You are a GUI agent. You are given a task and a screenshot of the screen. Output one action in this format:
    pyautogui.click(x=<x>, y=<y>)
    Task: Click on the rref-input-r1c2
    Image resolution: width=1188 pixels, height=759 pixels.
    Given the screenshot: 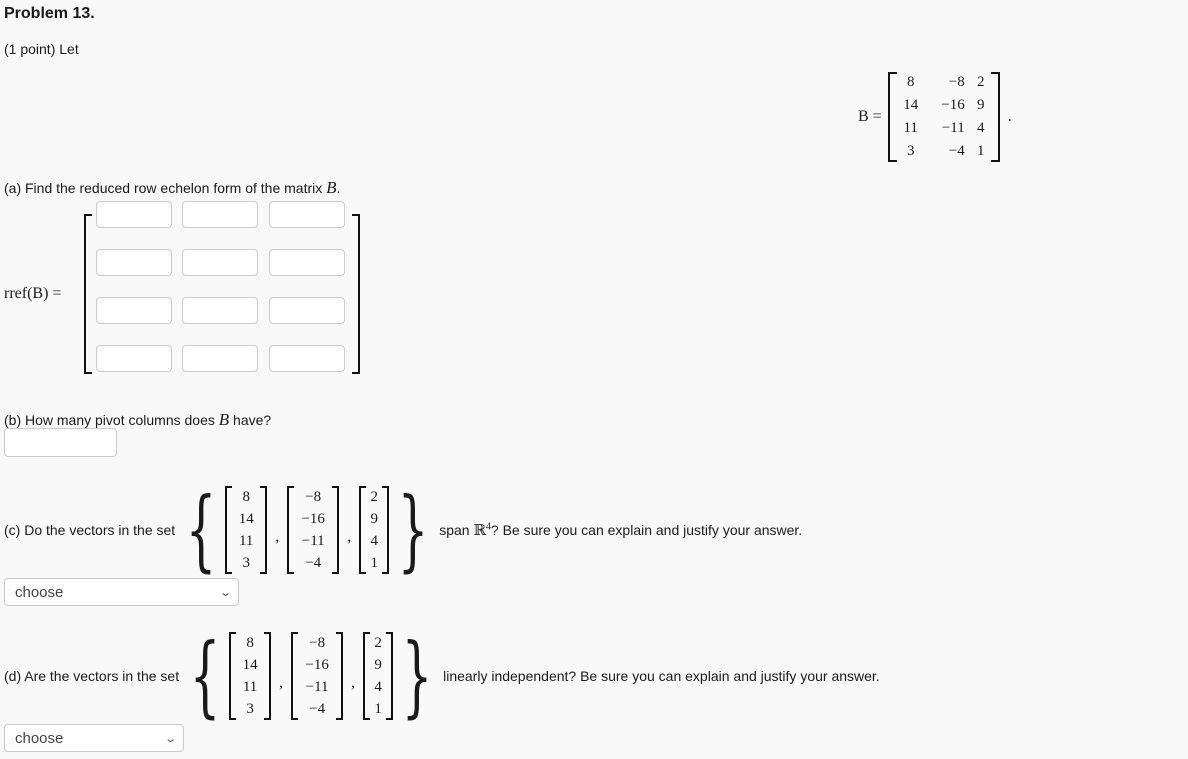 What is the action you would take?
    pyautogui.click(x=220, y=214)
    